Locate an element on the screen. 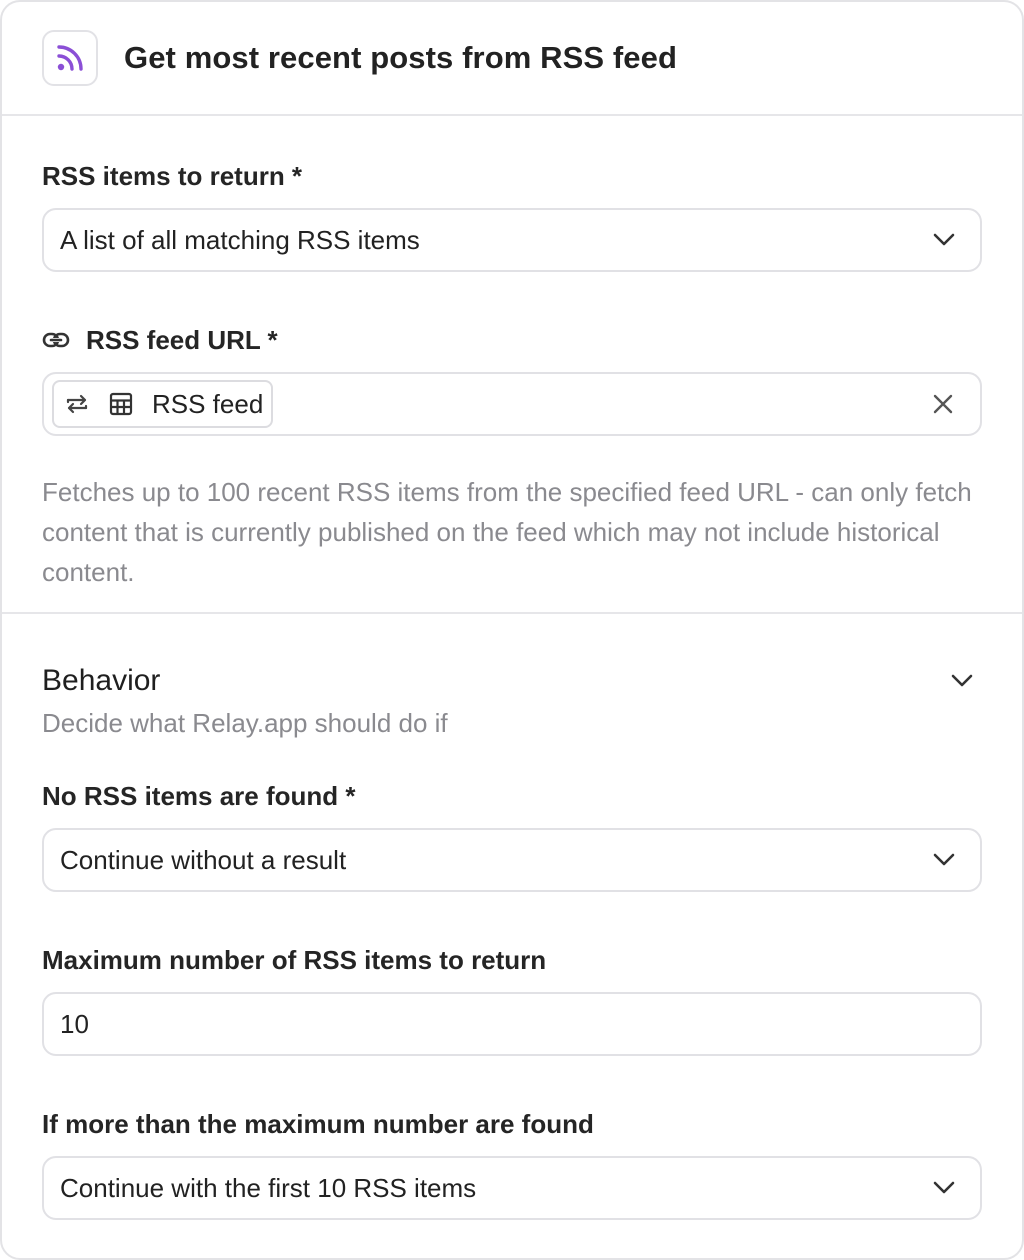  table-icon is located at coordinates (121, 404).